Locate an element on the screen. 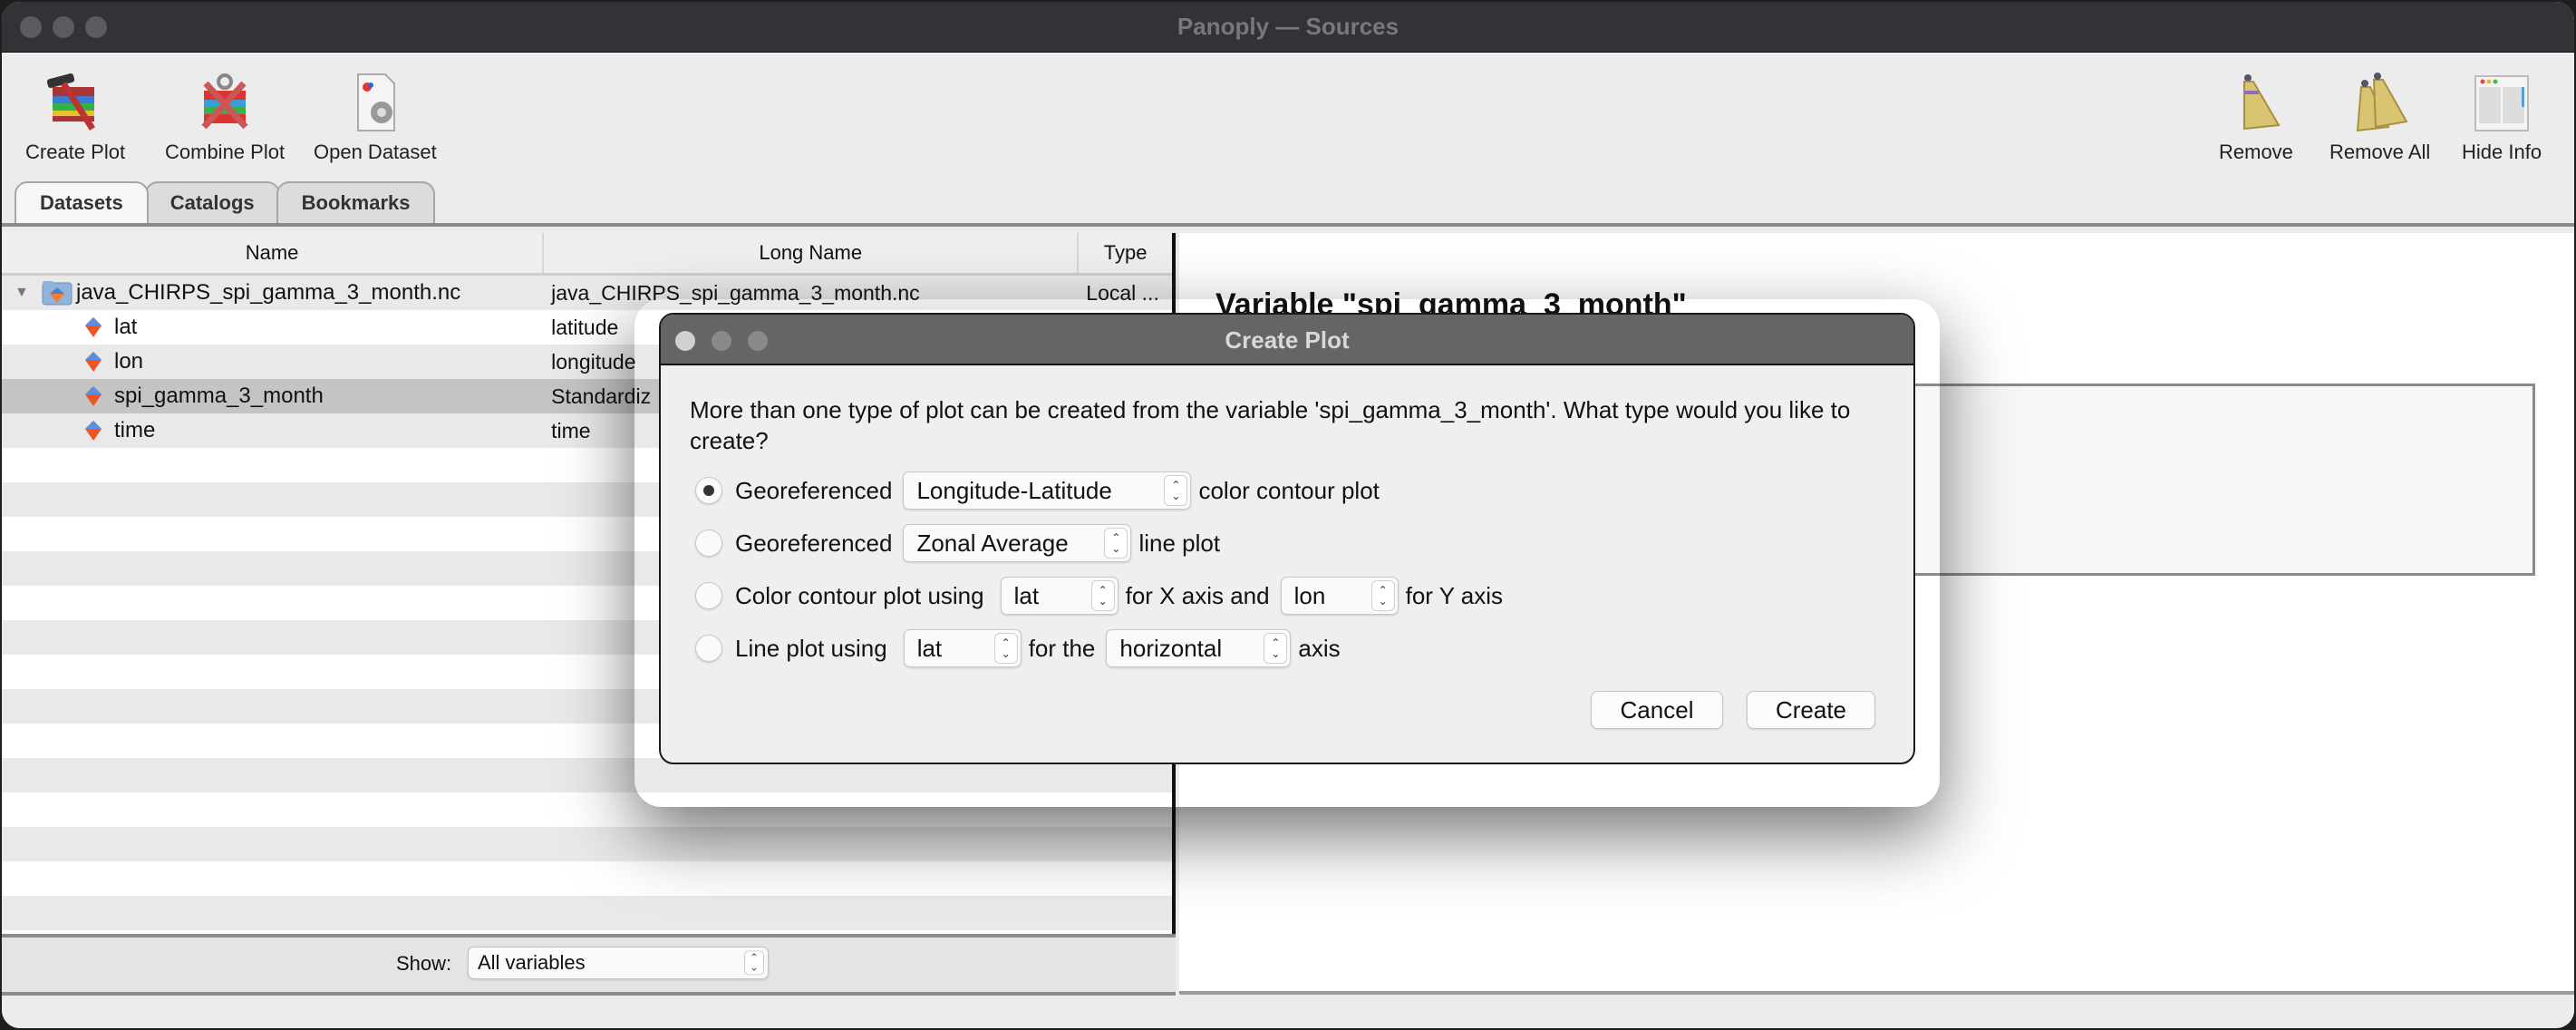 This screenshot has width=2576, height=1030. radio-line-plot is located at coordinates (708, 648).